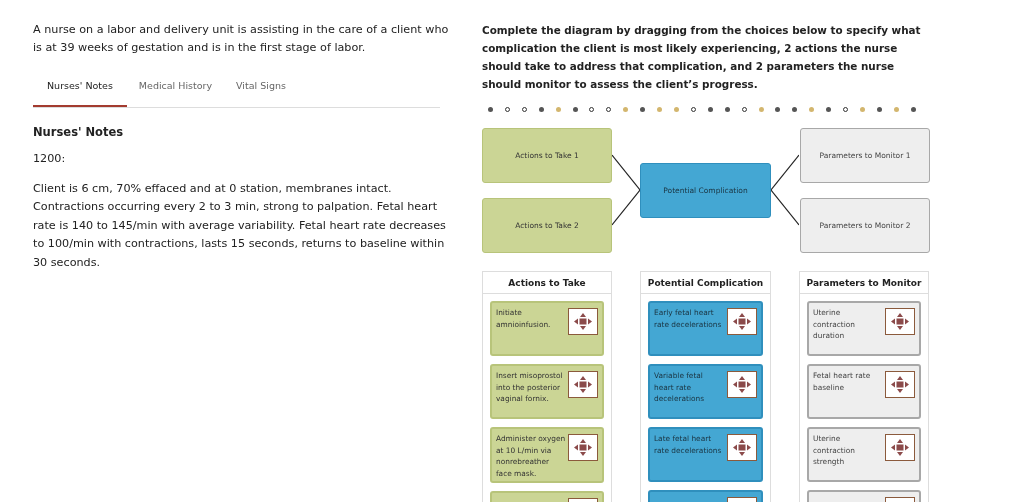 The image size is (1024, 502). What do you see at coordinates (864, 283) in the screenshot?
I see `column-heading: Parameters to Monitor` at bounding box center [864, 283].